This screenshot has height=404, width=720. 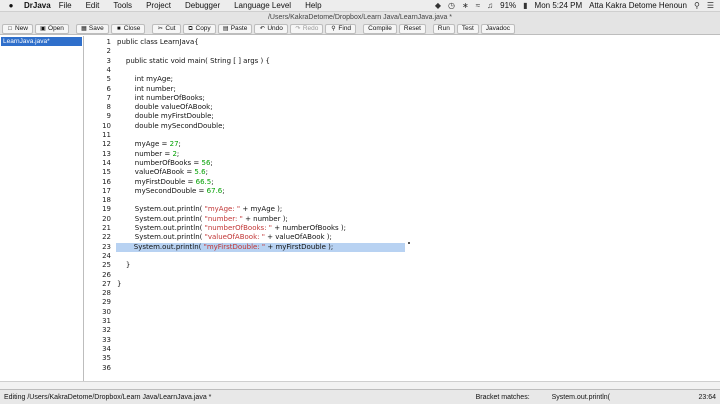 I want to click on number-literal: 27, so click(x=174, y=144).